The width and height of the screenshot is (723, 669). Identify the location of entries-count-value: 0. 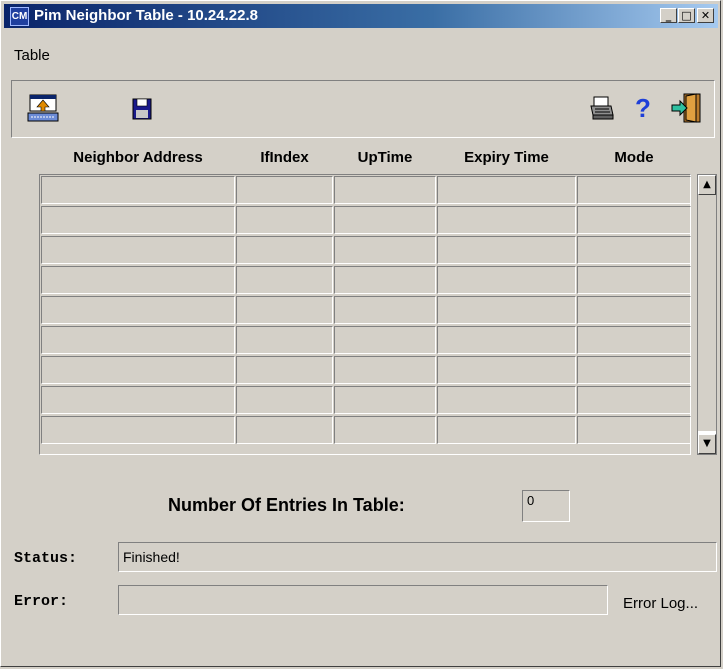
(546, 506).